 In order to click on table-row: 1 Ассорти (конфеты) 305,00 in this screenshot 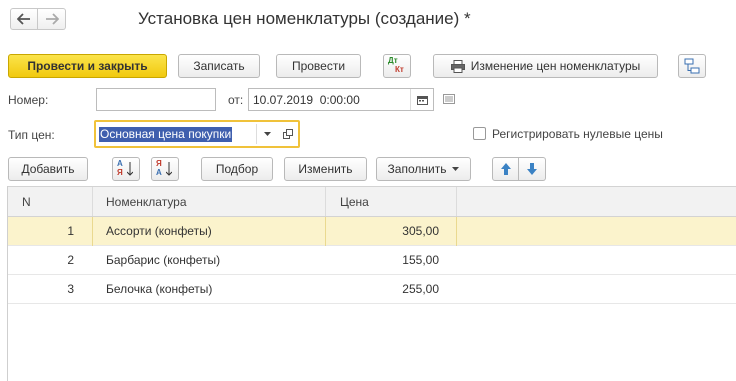, I will do `click(372, 231)`.